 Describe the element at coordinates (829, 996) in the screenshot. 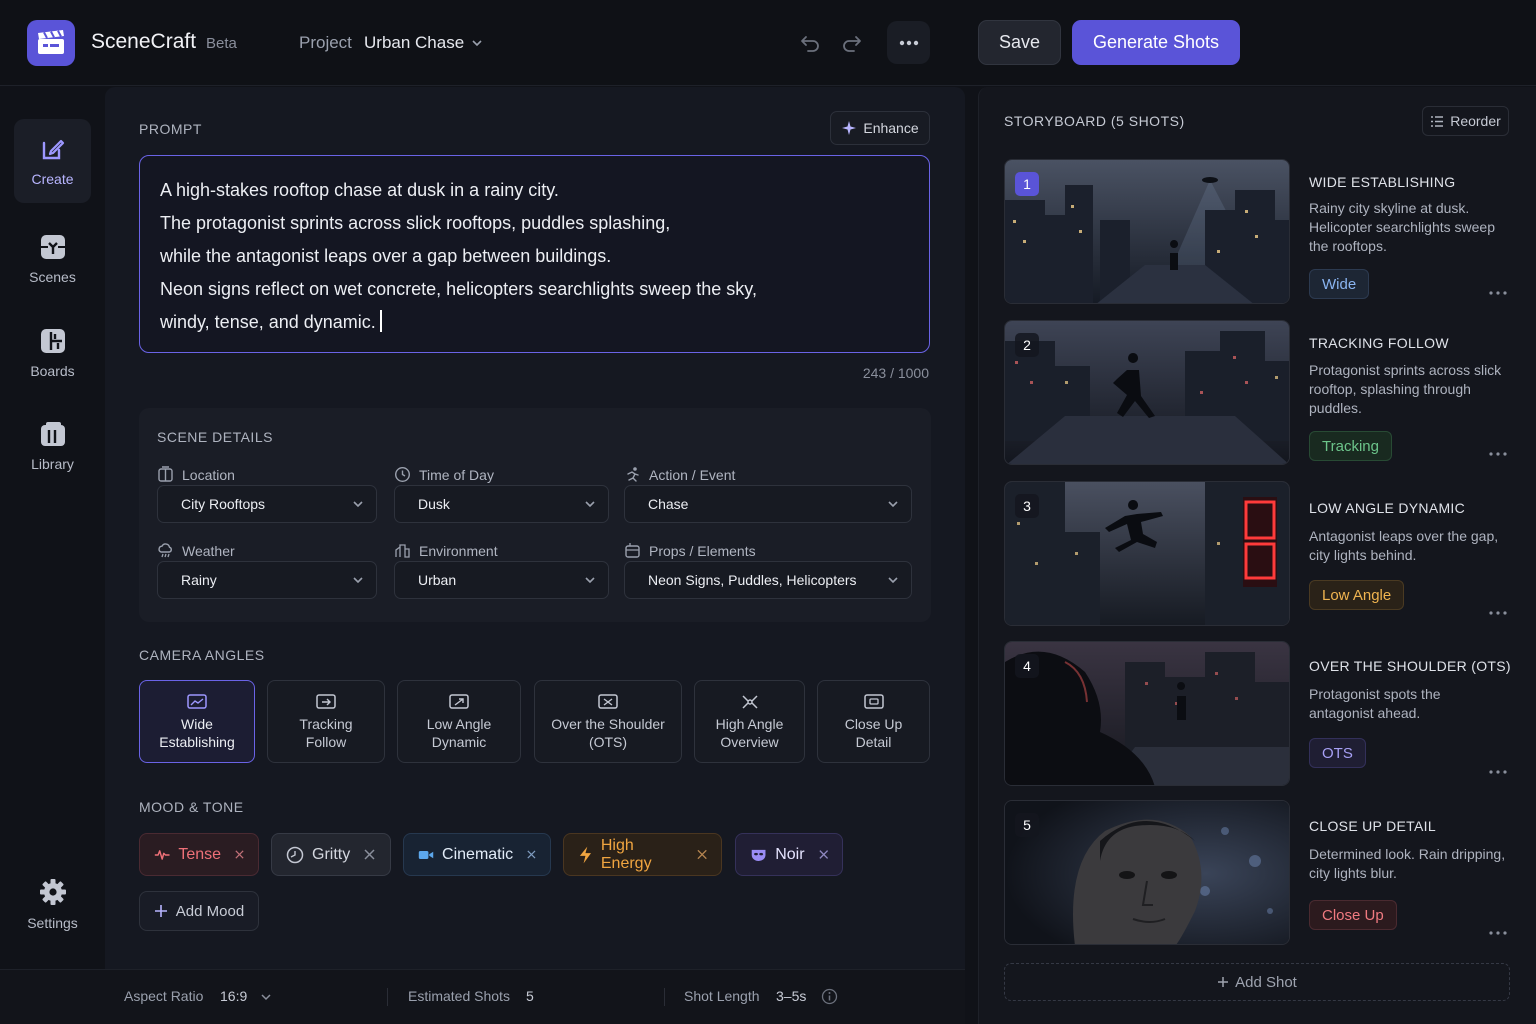

I see `info-icon` at that location.